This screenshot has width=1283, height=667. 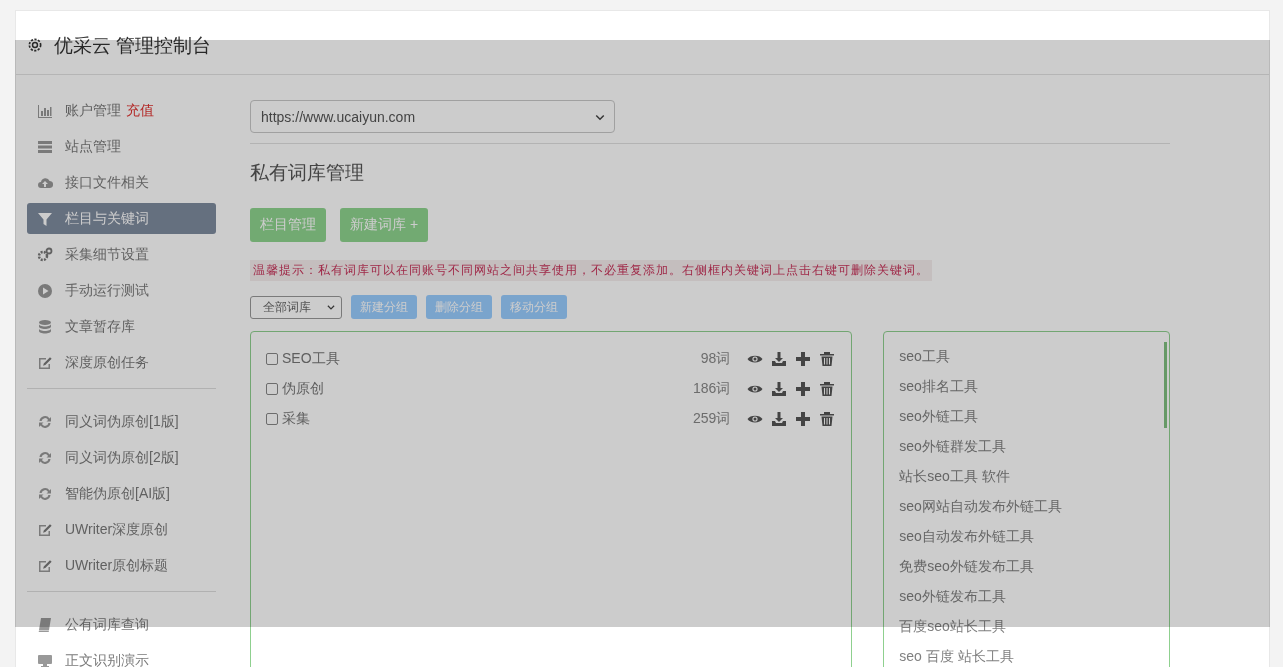 What do you see at coordinates (45, 659) in the screenshot?
I see `monitor-icon` at bounding box center [45, 659].